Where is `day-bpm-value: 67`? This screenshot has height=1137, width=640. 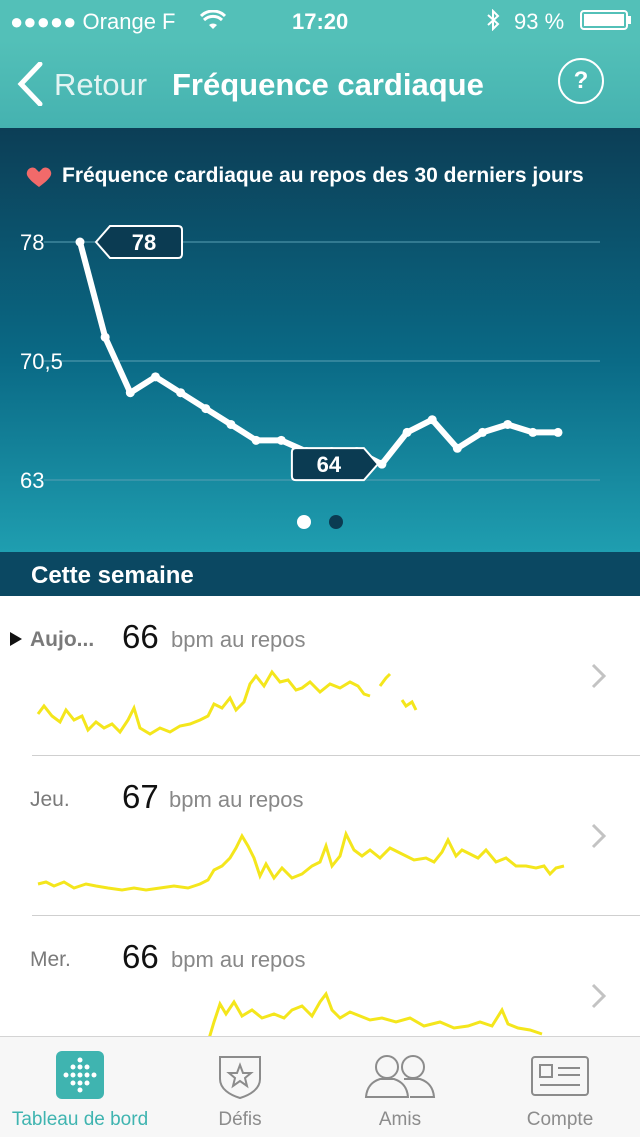 day-bpm-value: 67 is located at coordinates (140, 796).